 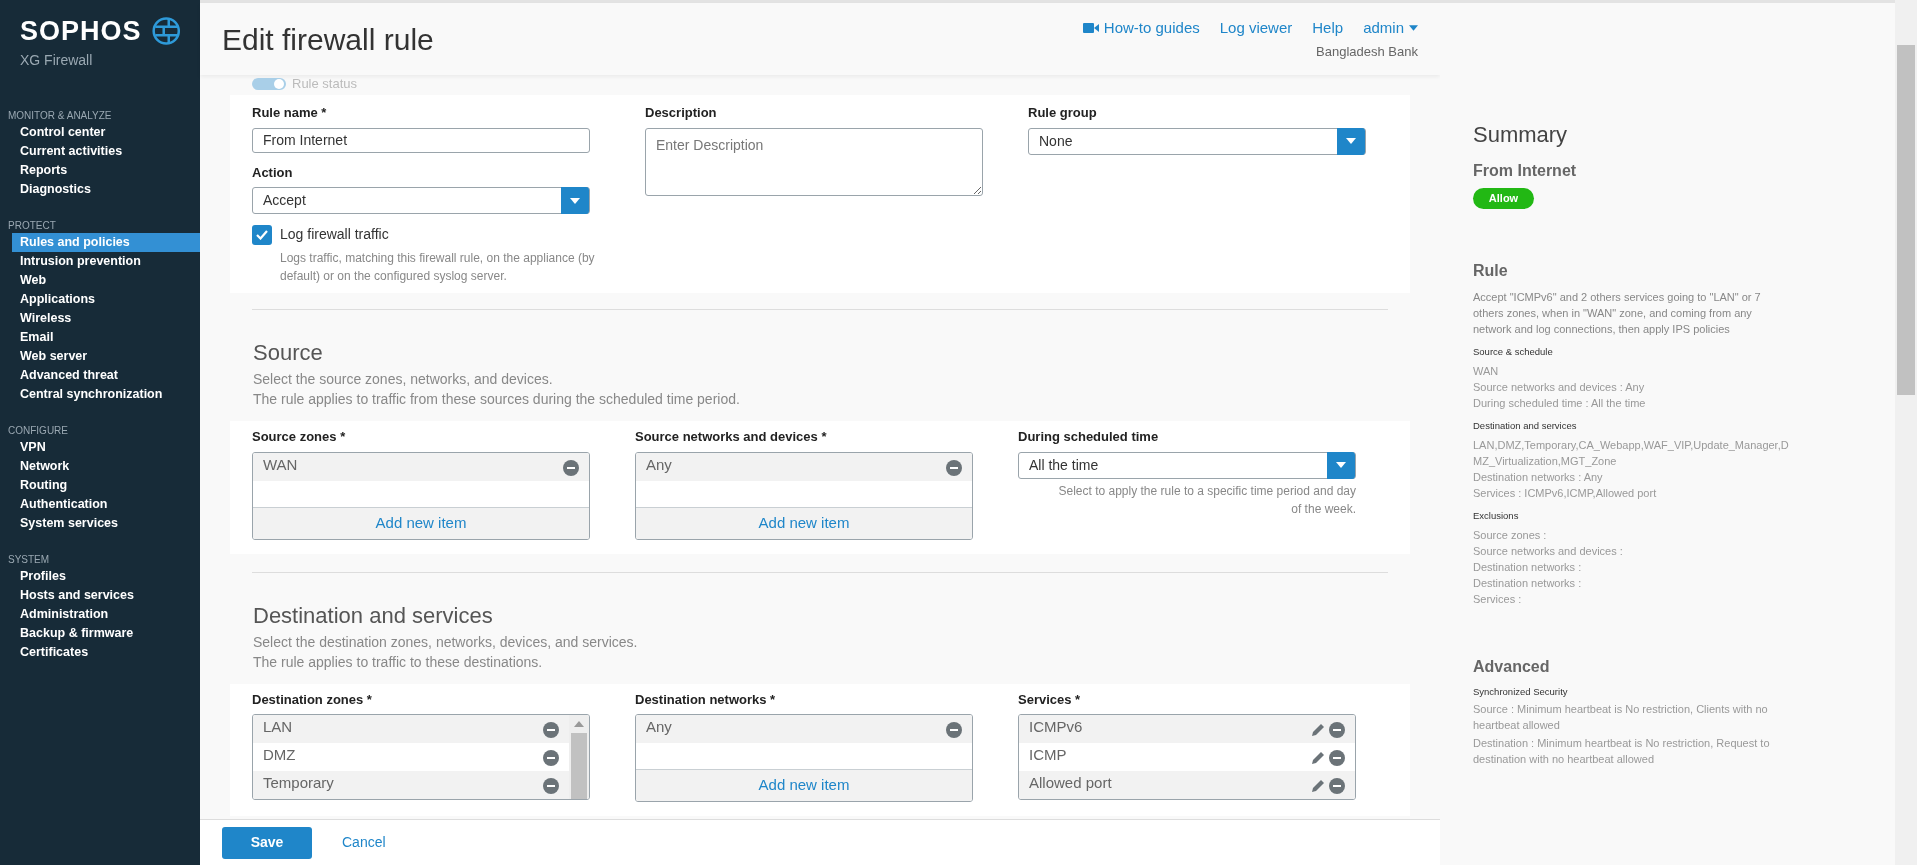 What do you see at coordinates (81, 31) in the screenshot?
I see `brand-logo: SOPHOS` at bounding box center [81, 31].